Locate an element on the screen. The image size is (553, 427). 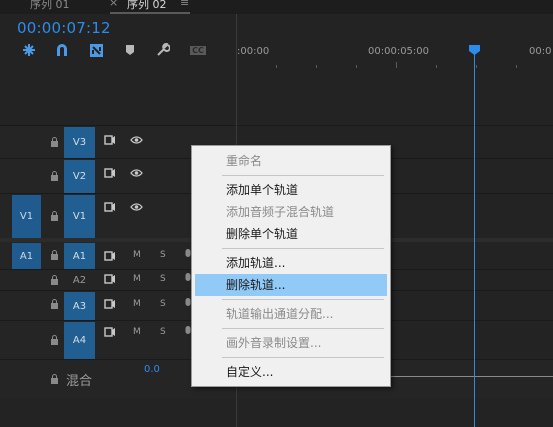
track-target-a1: A1 is located at coordinates (79, 256).